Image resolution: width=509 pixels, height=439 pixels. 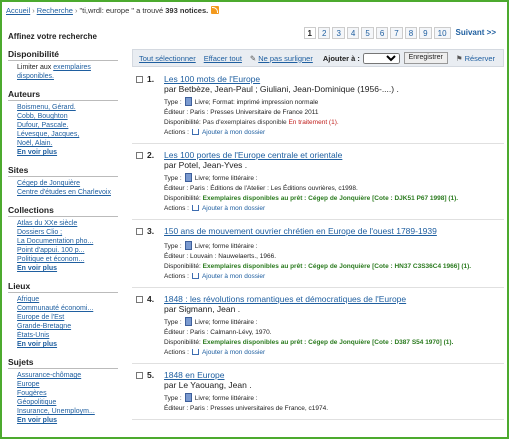 I want to click on page-link: 1, so click(x=309, y=33).